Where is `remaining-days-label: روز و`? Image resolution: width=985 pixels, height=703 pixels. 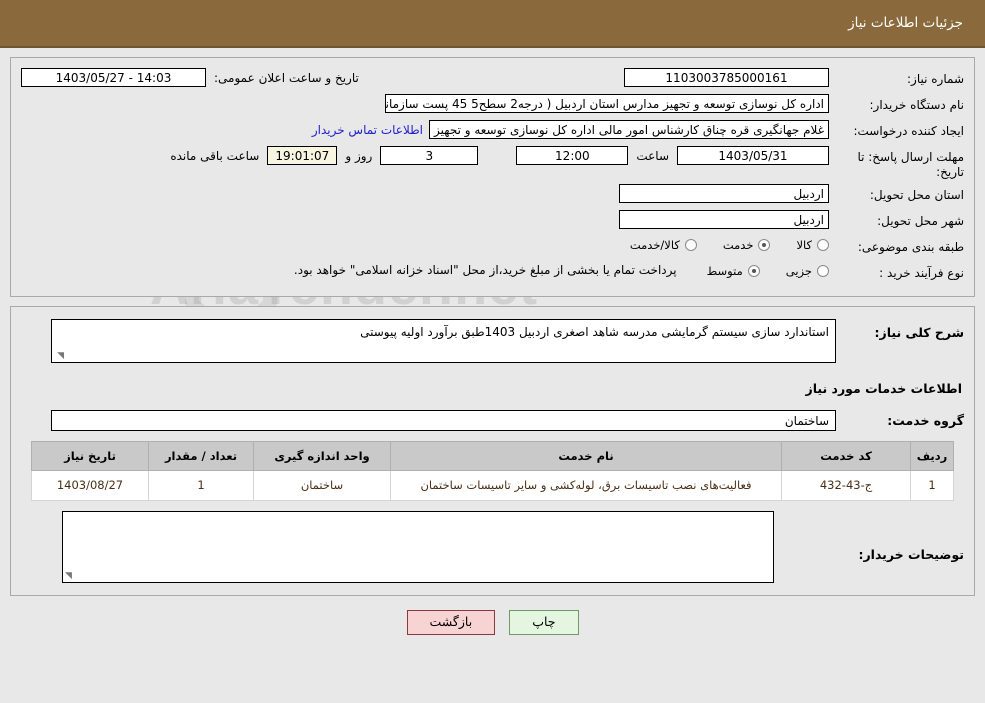
remaining-days-label: روز و is located at coordinates (359, 155).